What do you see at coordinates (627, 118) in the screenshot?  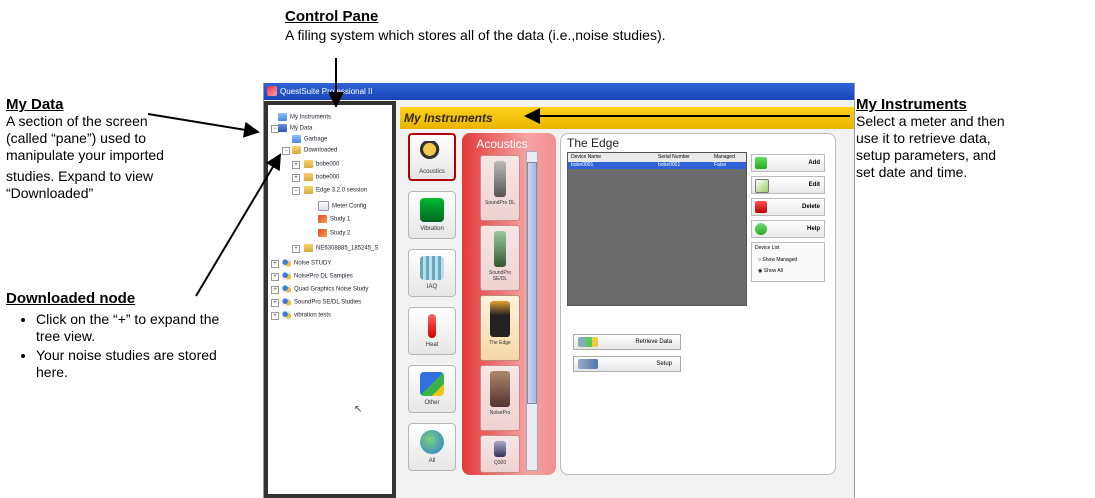 I see `my-instruments-header: My Instruments` at bounding box center [627, 118].